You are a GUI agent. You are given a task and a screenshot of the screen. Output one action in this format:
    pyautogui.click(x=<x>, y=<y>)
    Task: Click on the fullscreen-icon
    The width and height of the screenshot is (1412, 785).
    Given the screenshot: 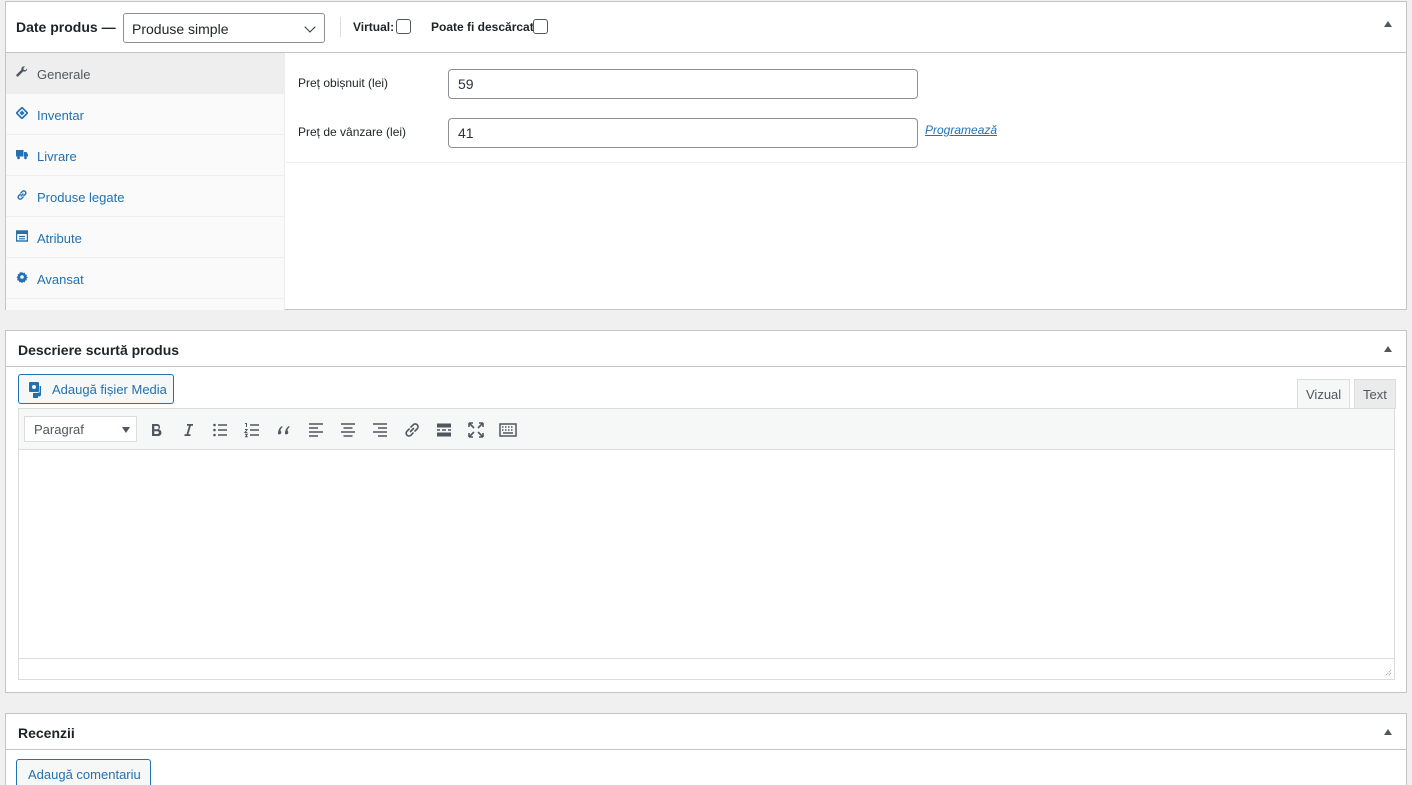 What is the action you would take?
    pyautogui.click(x=476, y=430)
    